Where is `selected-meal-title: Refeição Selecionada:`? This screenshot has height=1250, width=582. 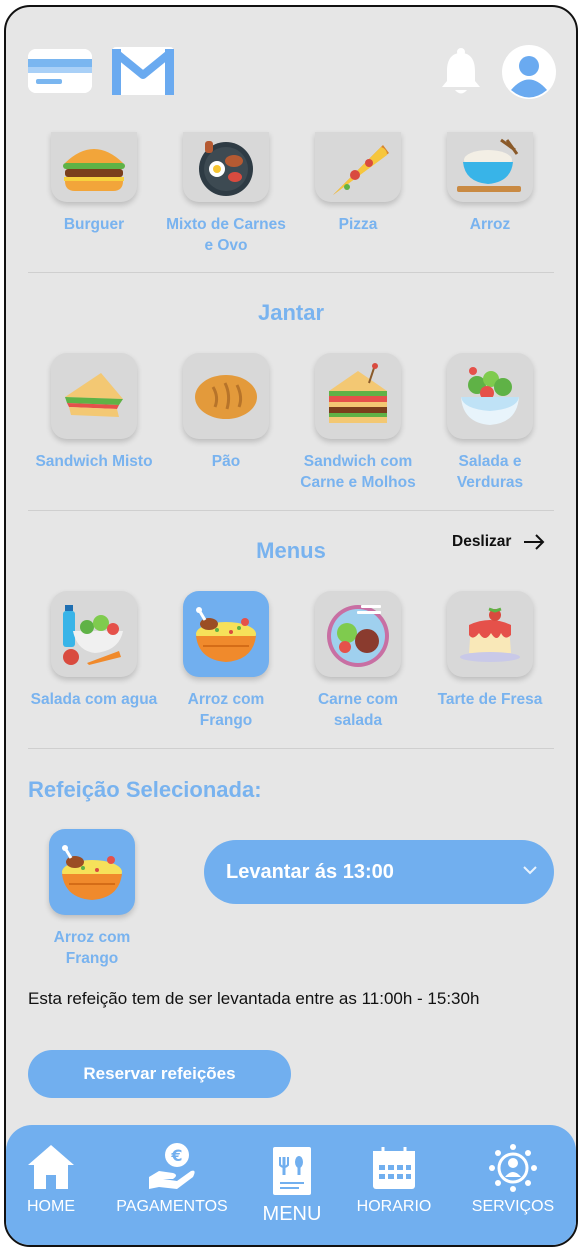 selected-meal-title: Refeição Selecionada: is located at coordinates (145, 789).